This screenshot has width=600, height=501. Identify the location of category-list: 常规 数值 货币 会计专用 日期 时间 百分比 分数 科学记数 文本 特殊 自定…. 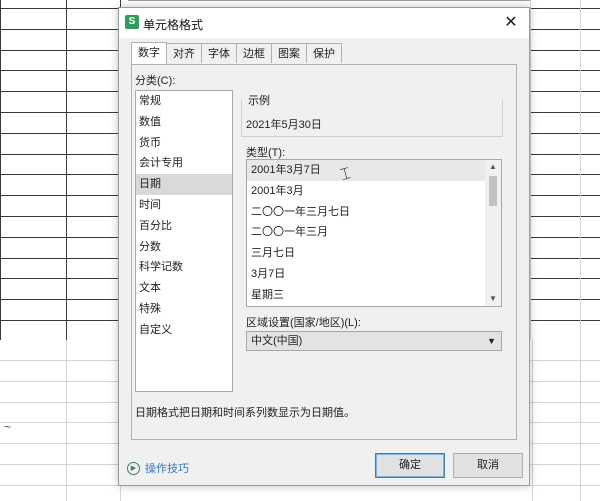
(184, 241).